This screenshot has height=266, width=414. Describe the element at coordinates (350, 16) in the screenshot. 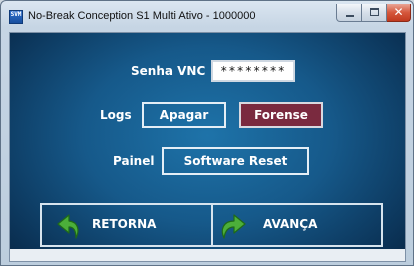

I see `minimize-icon` at that location.